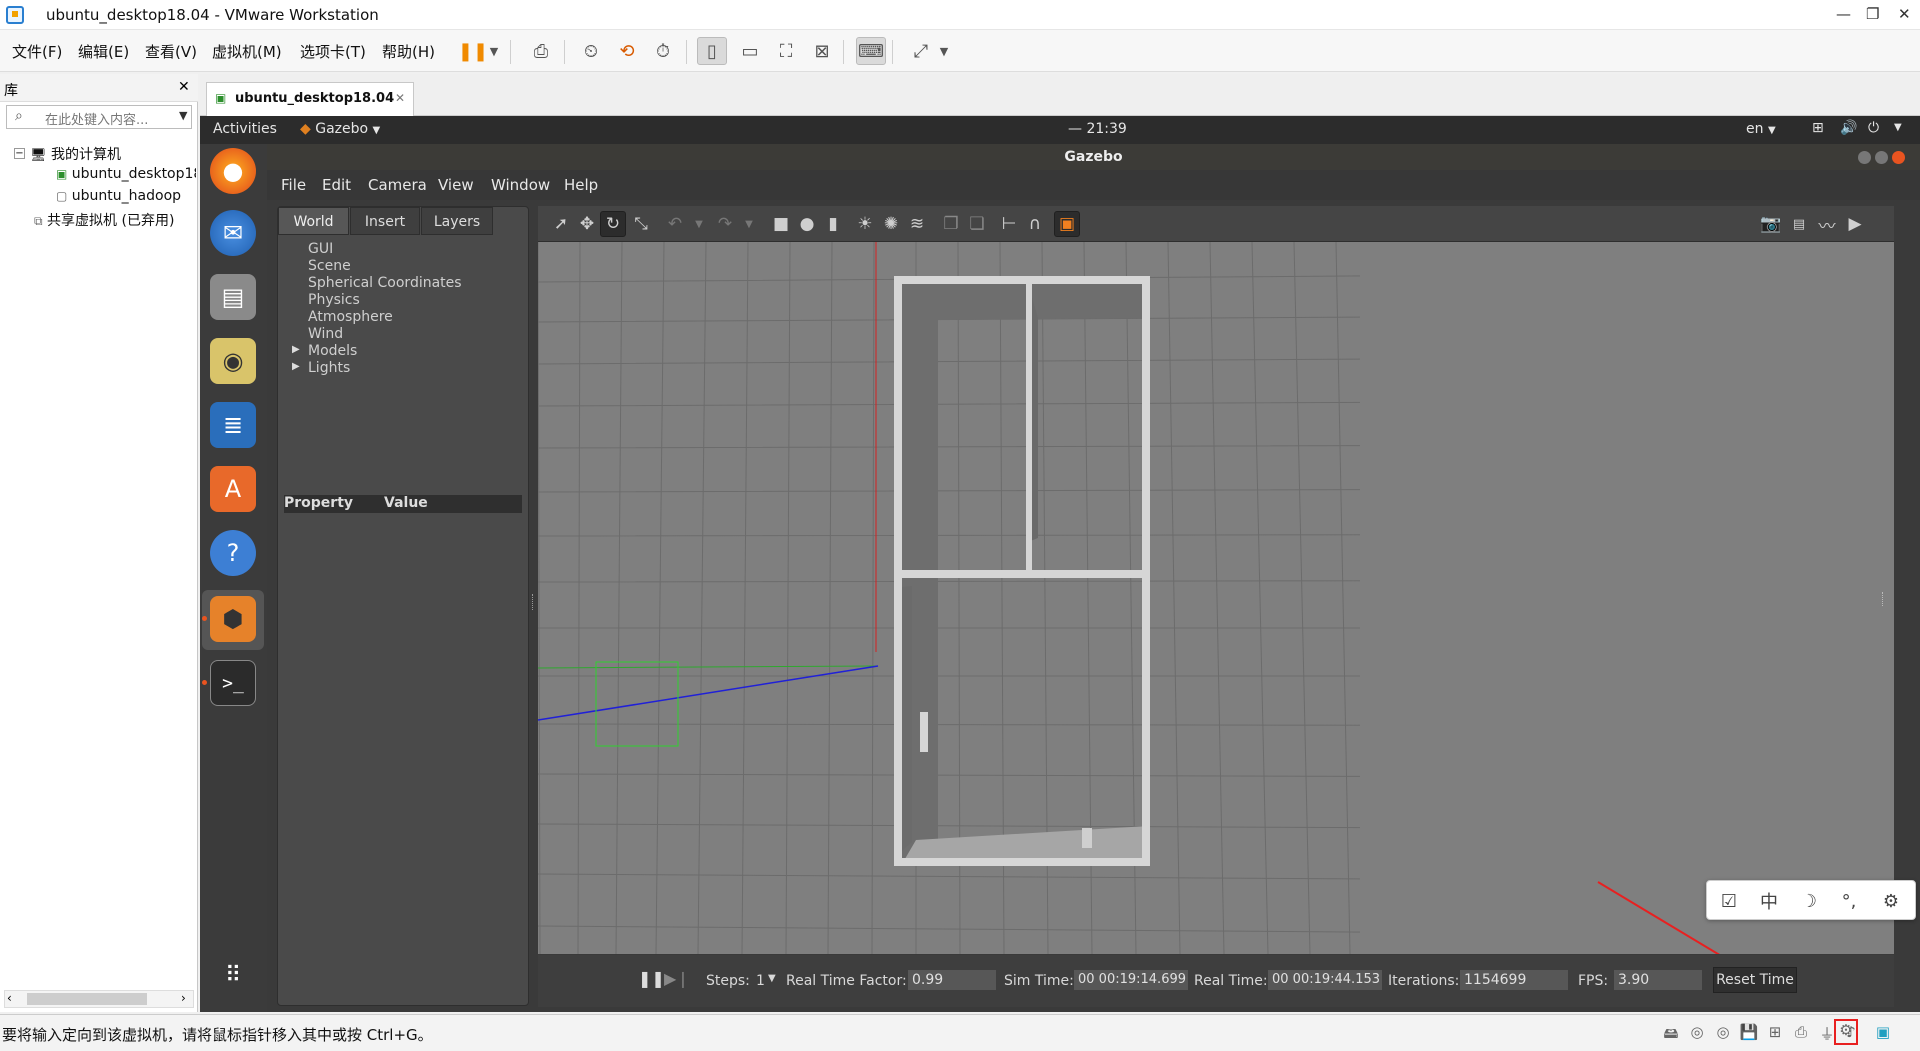 This screenshot has width=1920, height=1051. What do you see at coordinates (520, 185) in the screenshot?
I see `gz-menu-window: Window` at bounding box center [520, 185].